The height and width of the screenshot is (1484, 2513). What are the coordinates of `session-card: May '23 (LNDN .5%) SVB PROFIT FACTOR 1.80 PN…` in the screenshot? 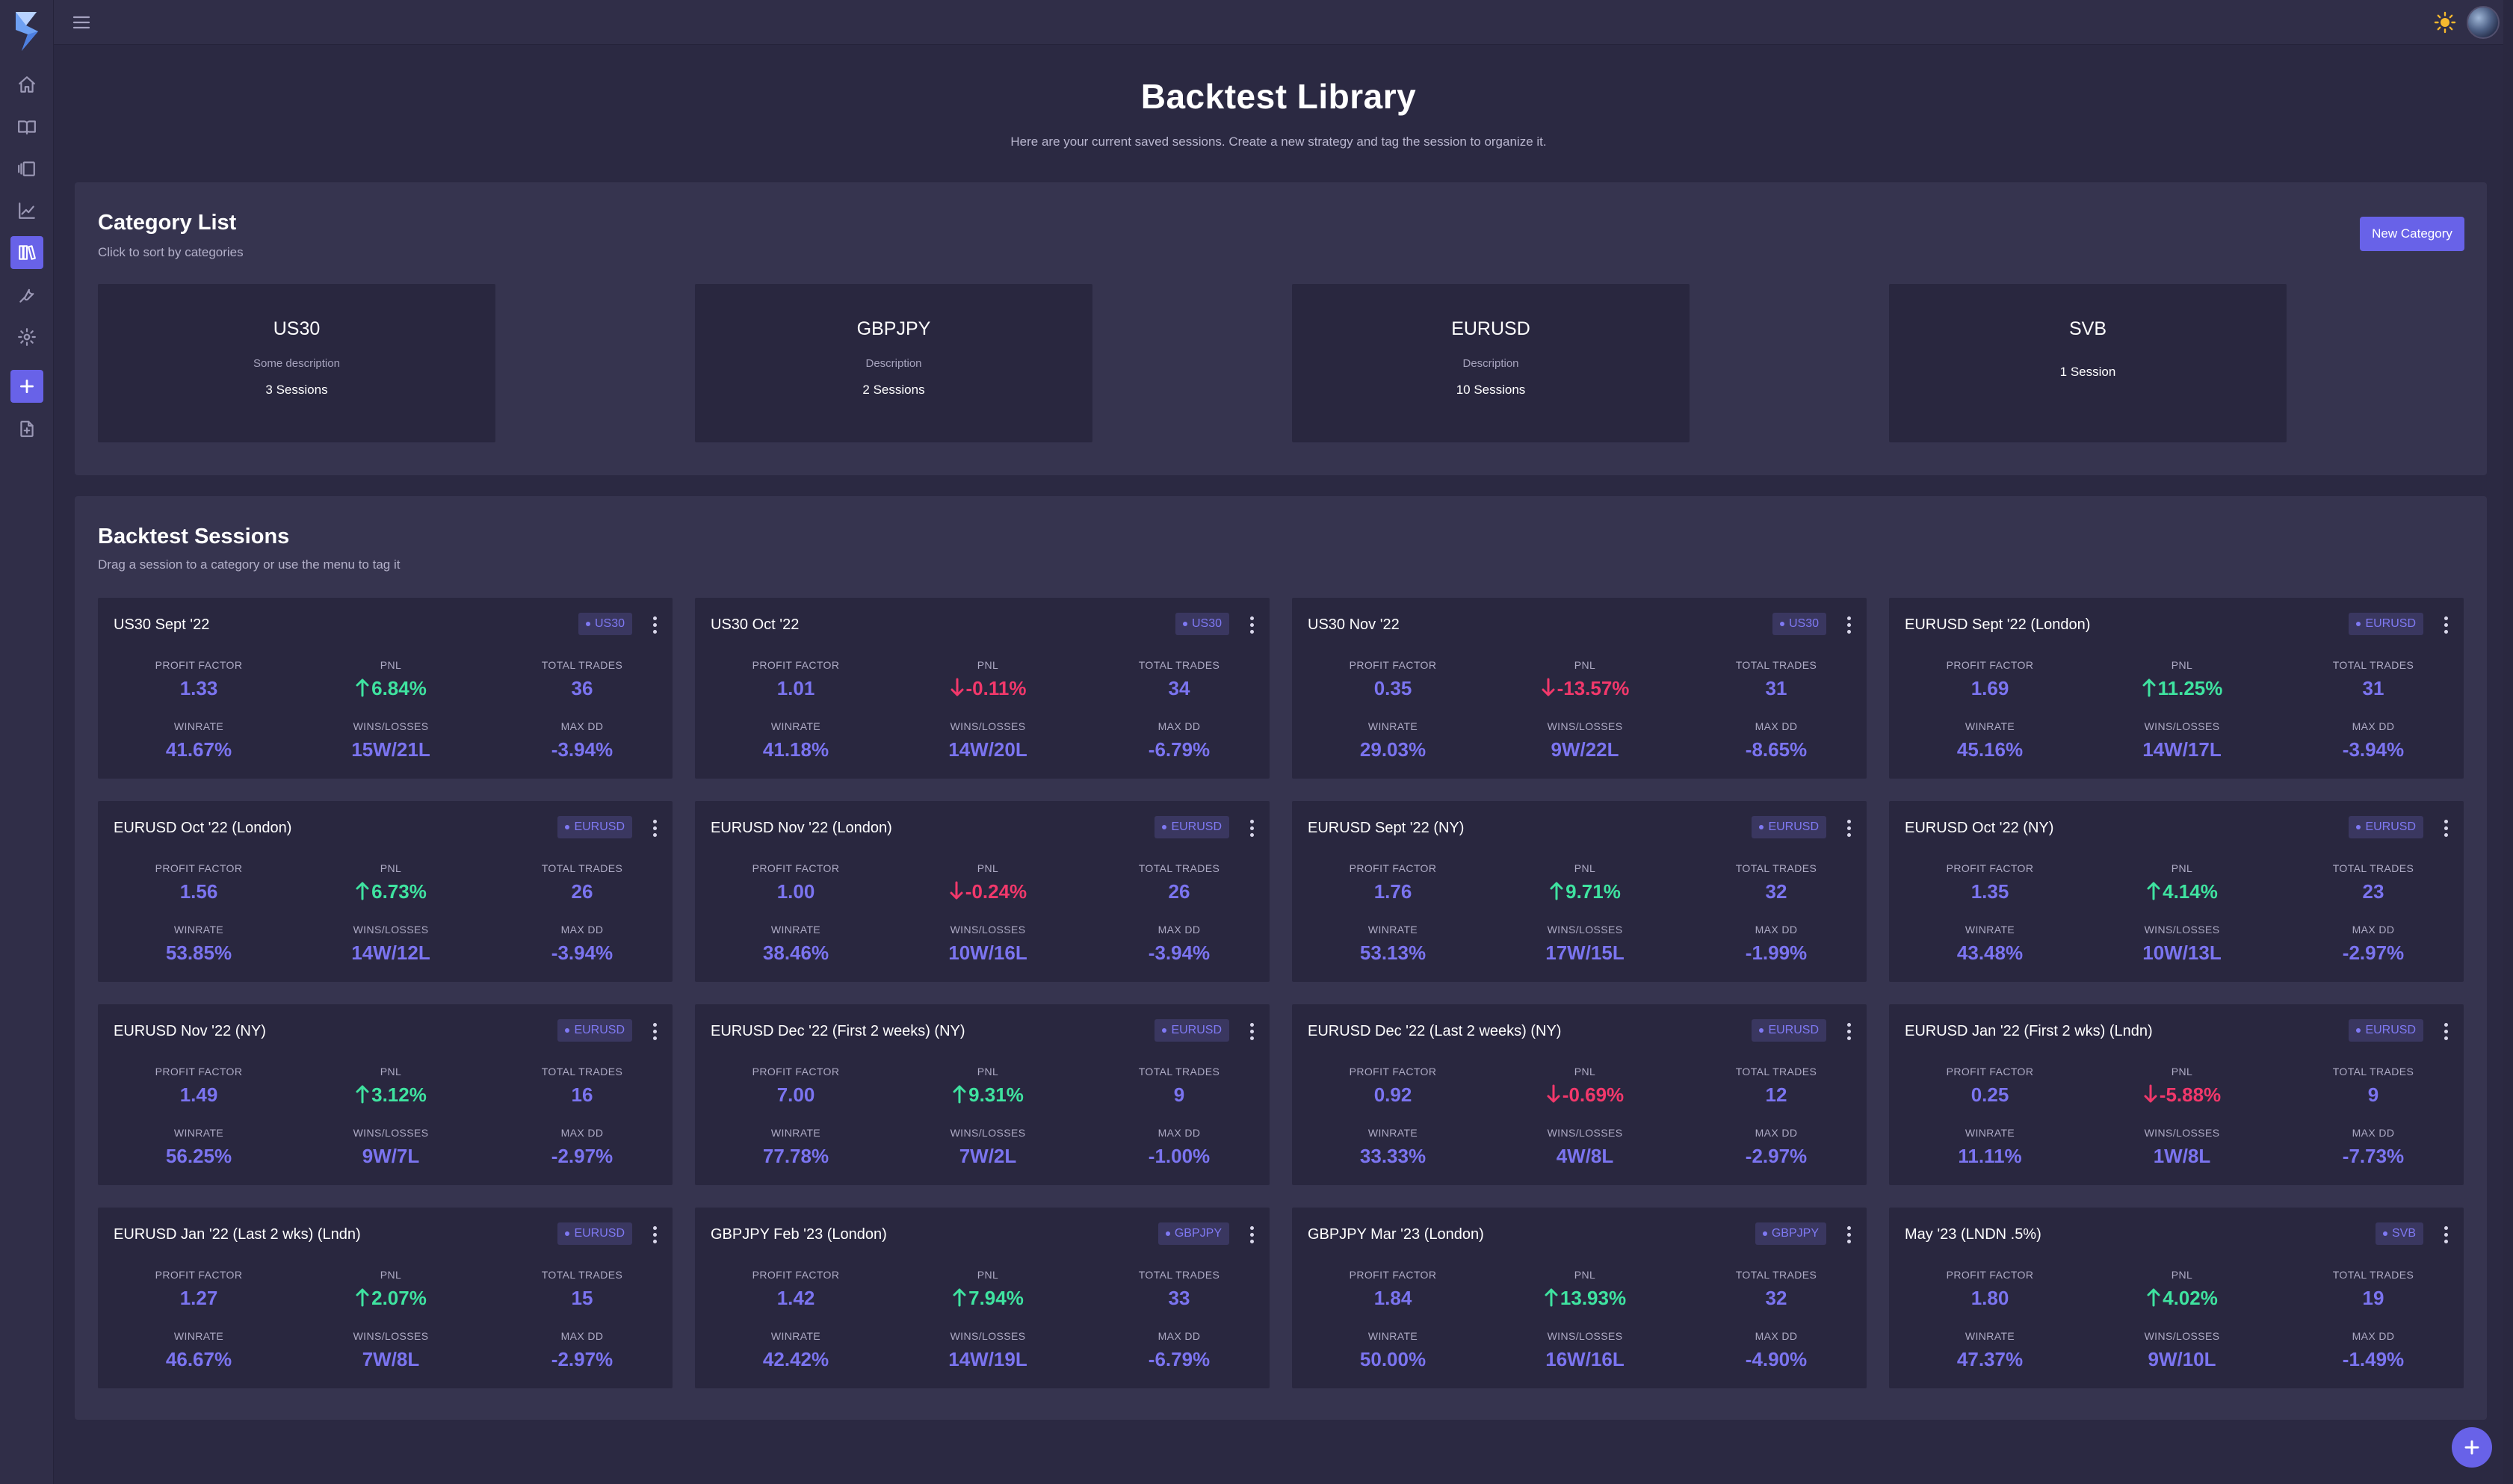 It's located at (2176, 1298).